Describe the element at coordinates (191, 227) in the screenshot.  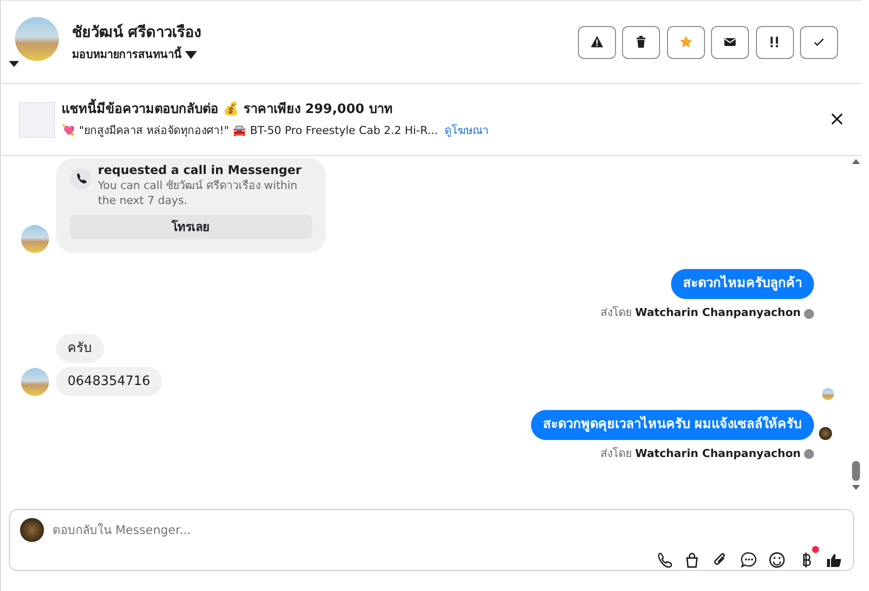
I see `call-now-button: โทรเลย` at that location.